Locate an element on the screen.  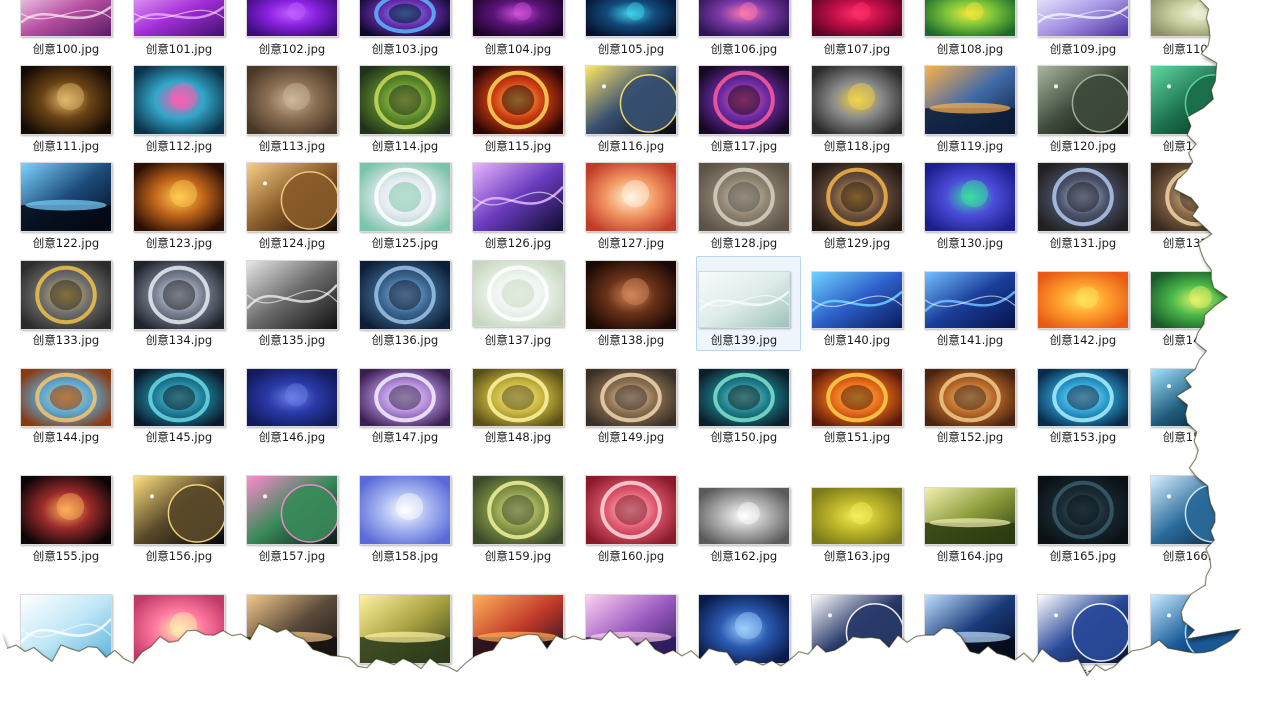
file-item: 创意121.jpg is located at coordinates (1196, 111).